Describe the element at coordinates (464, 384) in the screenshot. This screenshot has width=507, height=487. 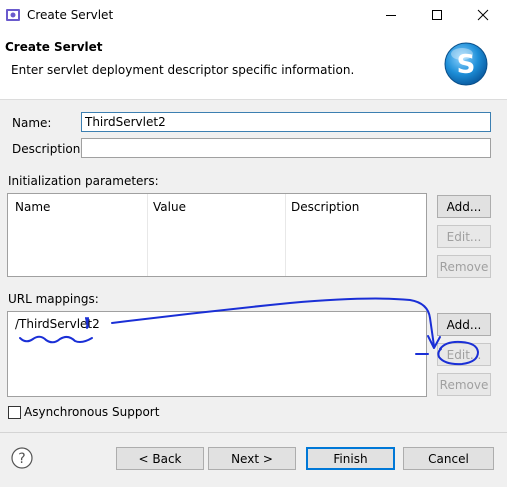
I see `url-remove-button: Remove` at that location.